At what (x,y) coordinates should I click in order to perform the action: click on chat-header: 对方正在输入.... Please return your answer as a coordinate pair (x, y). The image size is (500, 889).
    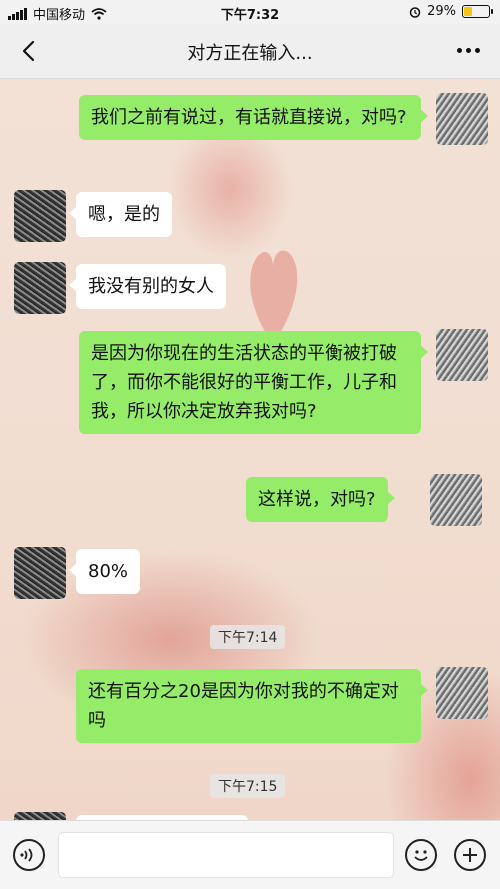
    Looking at the image, I should click on (250, 51).